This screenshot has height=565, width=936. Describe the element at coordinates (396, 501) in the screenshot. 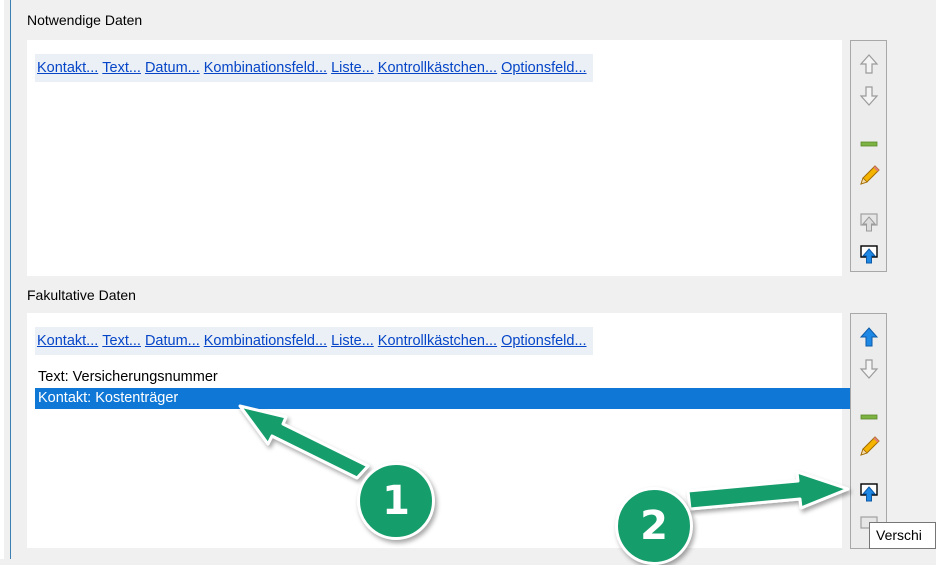

I see `callout-badge-1: 1` at that location.